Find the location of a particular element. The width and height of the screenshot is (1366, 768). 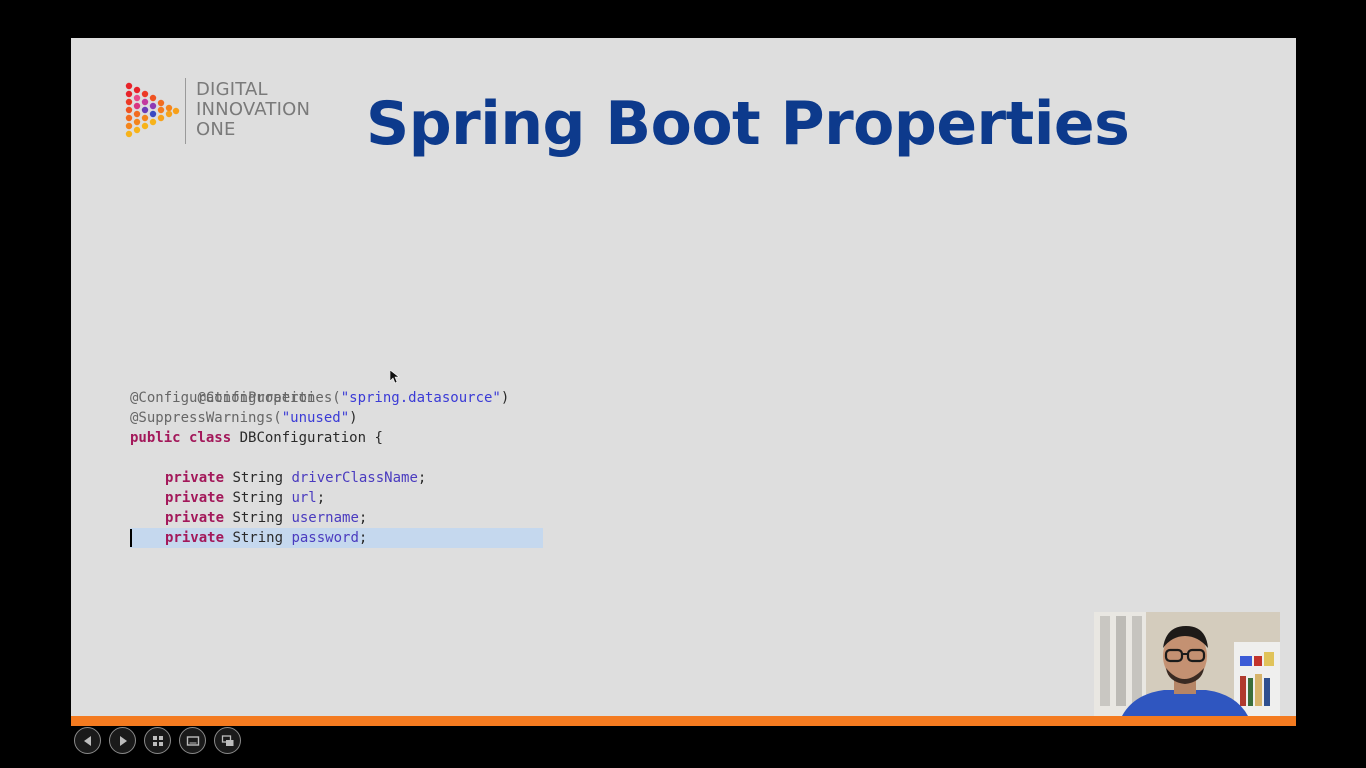

slide-footer-accent-bar is located at coordinates (683, 721).